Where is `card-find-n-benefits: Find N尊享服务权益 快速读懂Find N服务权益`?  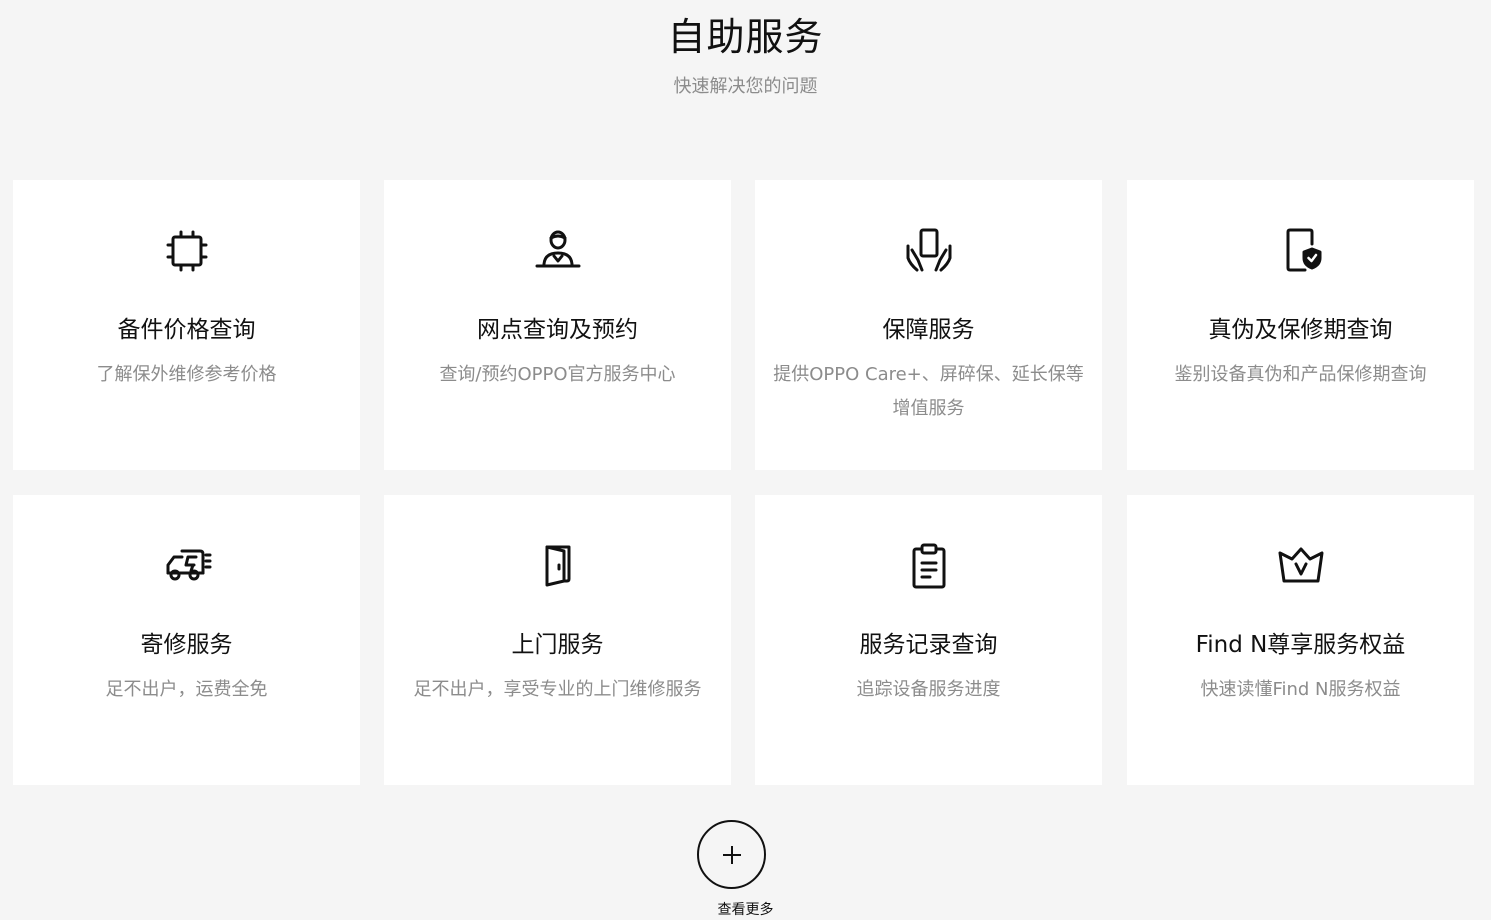
card-find-n-benefits: Find N尊享服务权益 快速读懂Find N服务权益 is located at coordinates (1300, 640).